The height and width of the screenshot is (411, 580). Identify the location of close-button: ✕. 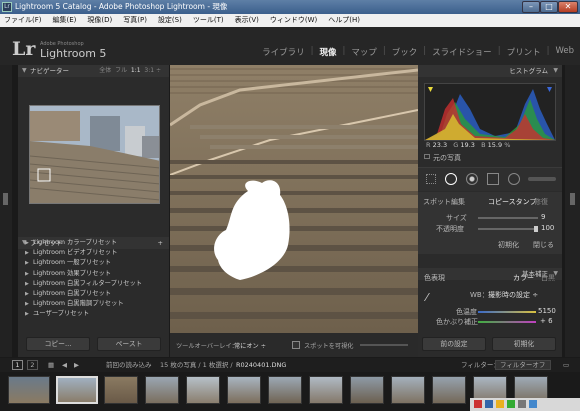
(568, 7).